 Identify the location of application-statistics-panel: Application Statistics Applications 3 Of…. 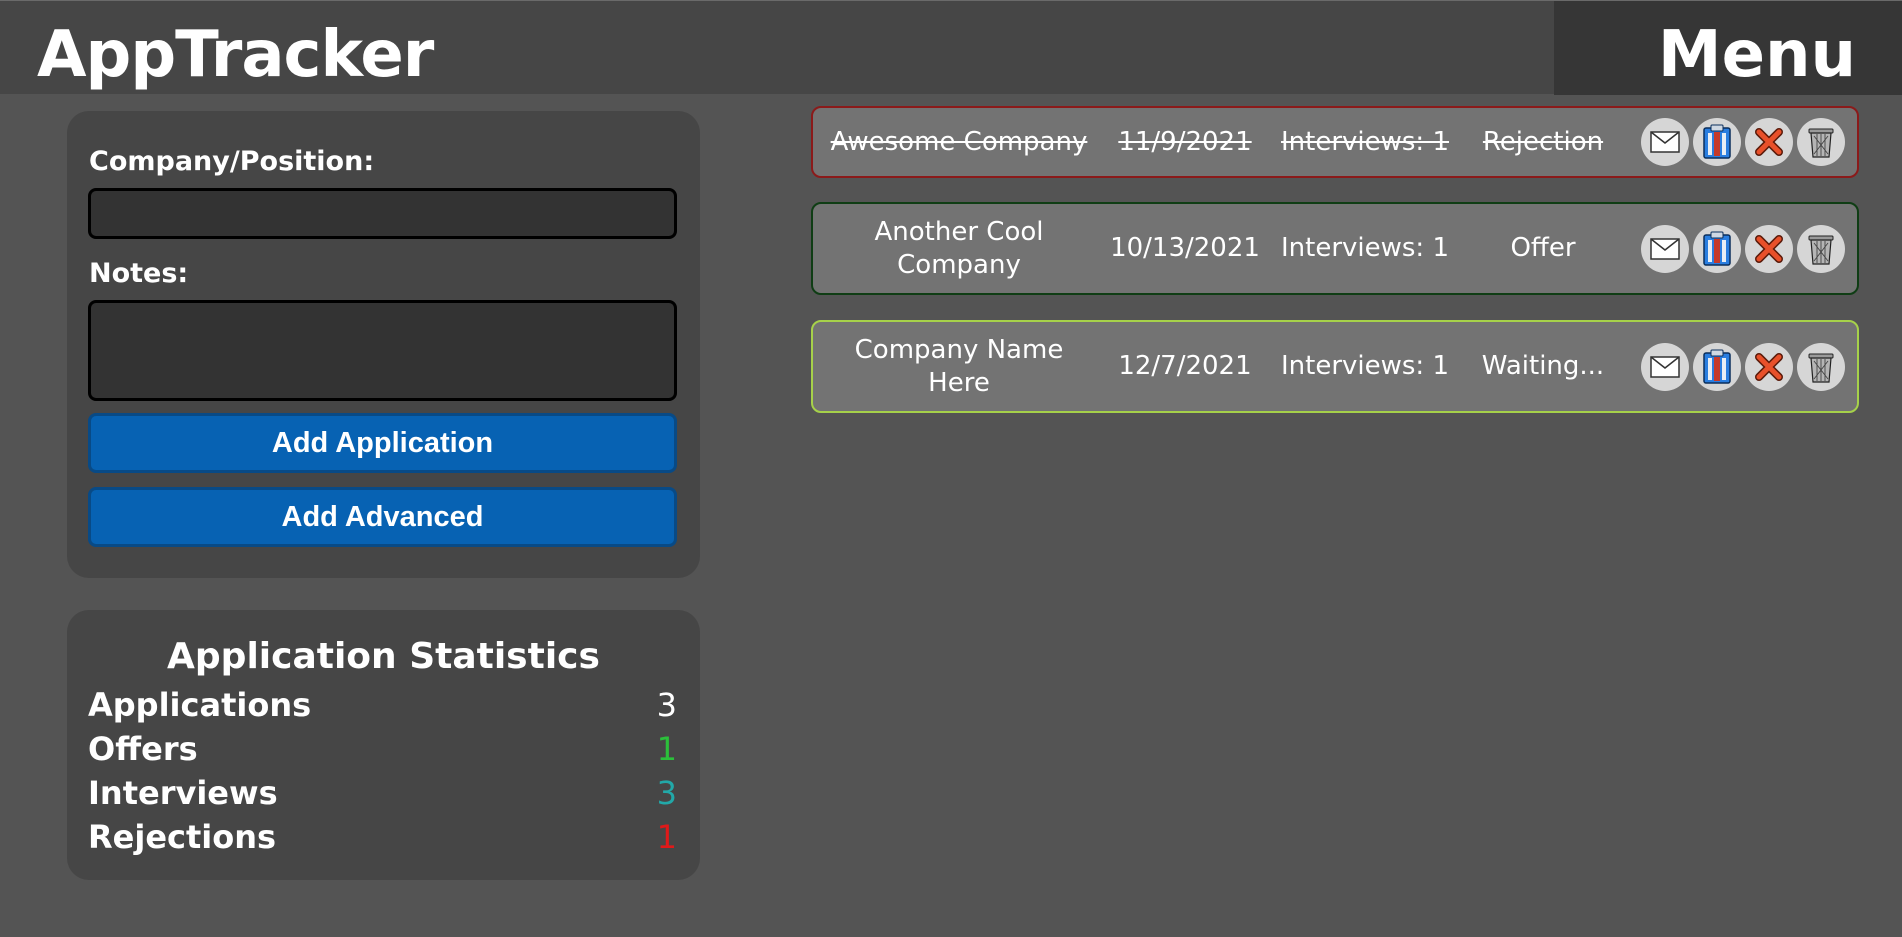
(383, 745).